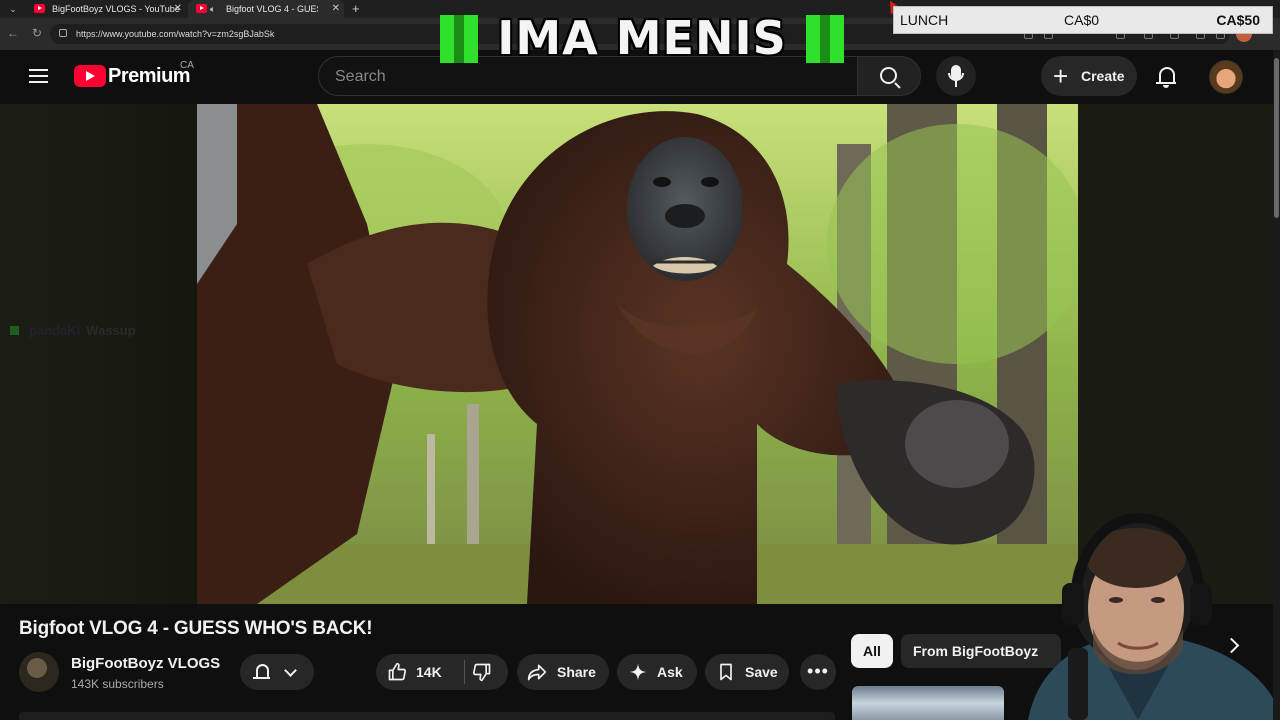 Image resolution: width=1280 pixels, height=720 pixels. I want to click on streamer-webcam, so click(1135, 609).